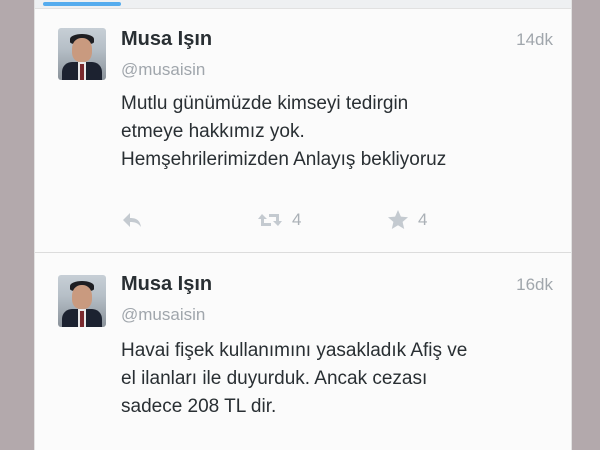 The width and height of the screenshot is (600, 450). Describe the element at coordinates (297, 219) in the screenshot. I see `retweet-count: 4` at that location.